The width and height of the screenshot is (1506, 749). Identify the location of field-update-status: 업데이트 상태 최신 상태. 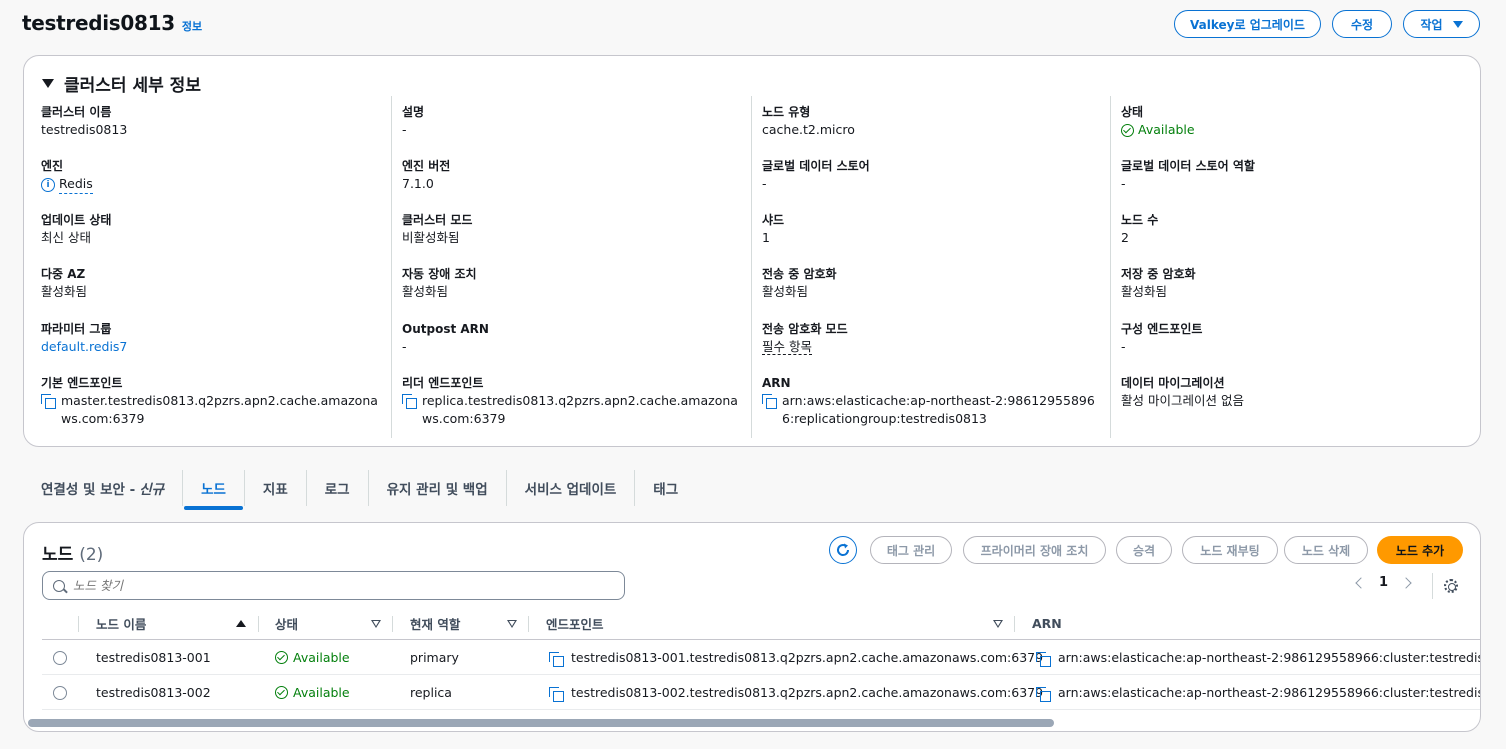
(211, 229).